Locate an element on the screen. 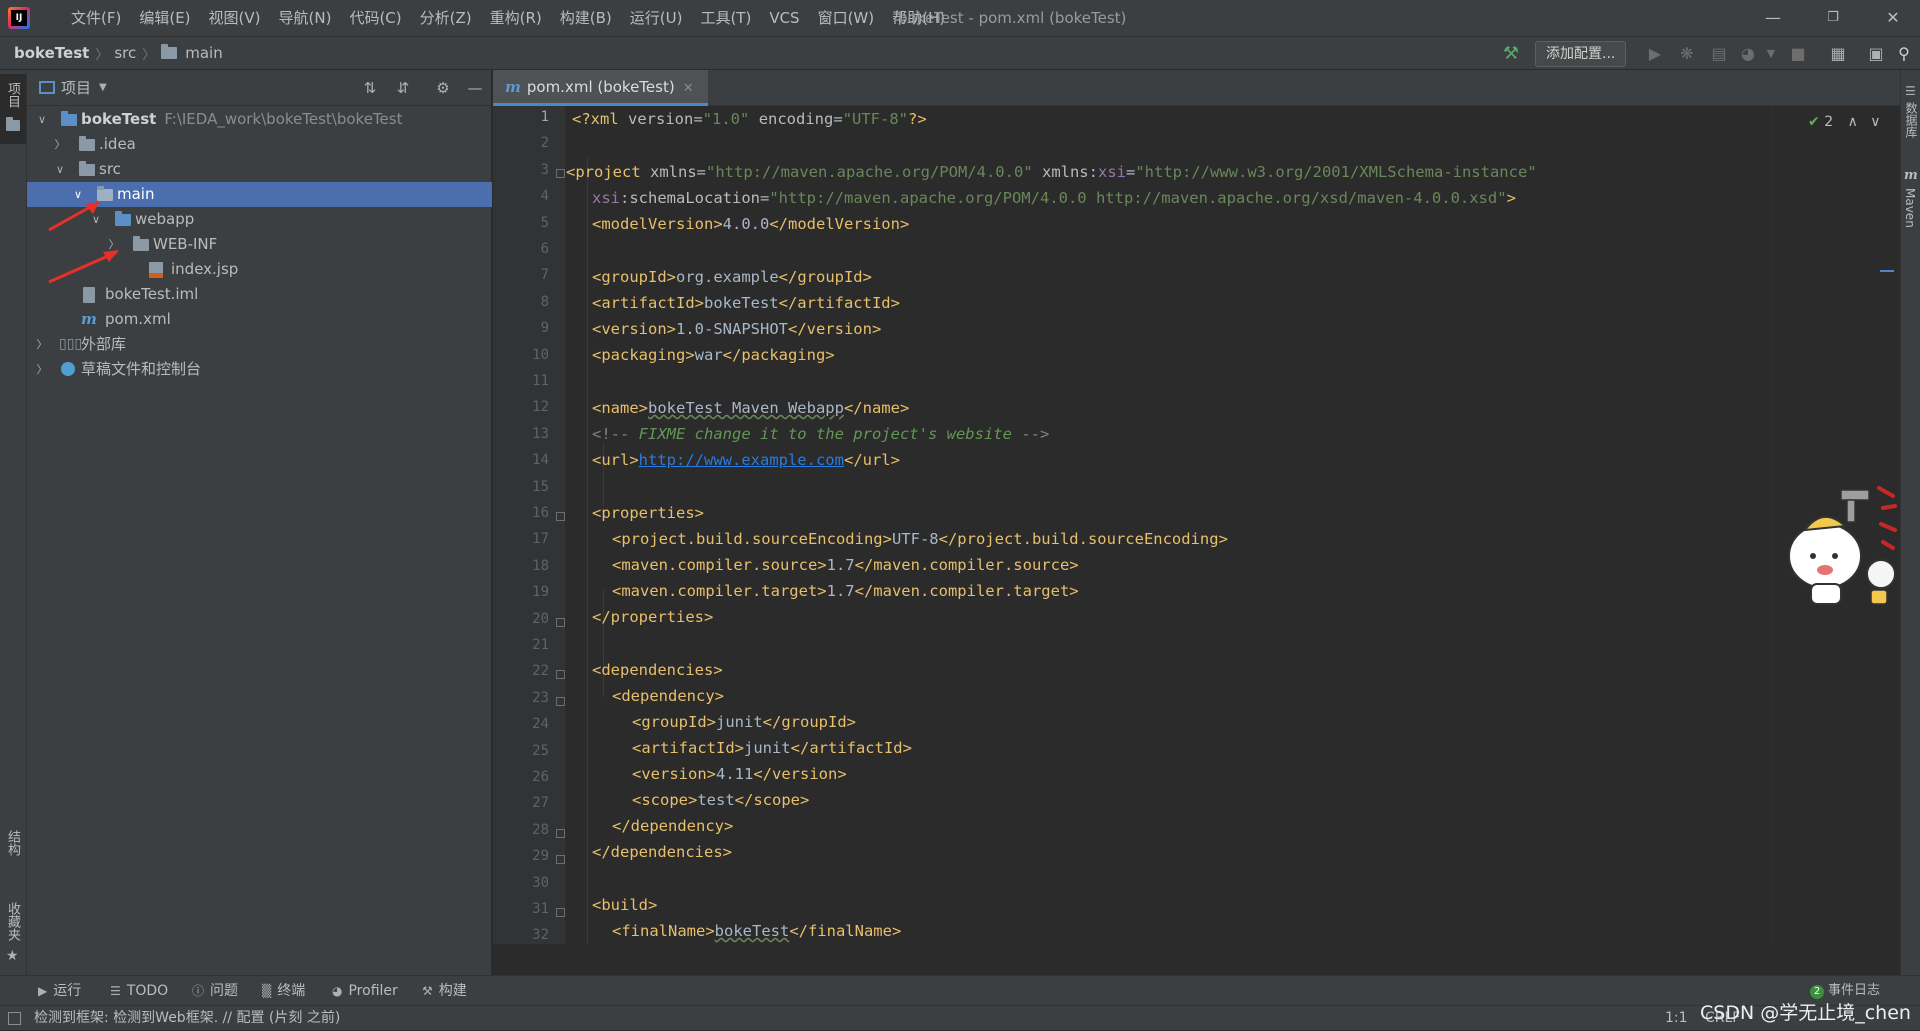 Image resolution: width=1920 pixels, height=1031 pixels. project-panel-title: 项目 is located at coordinates (76, 87).